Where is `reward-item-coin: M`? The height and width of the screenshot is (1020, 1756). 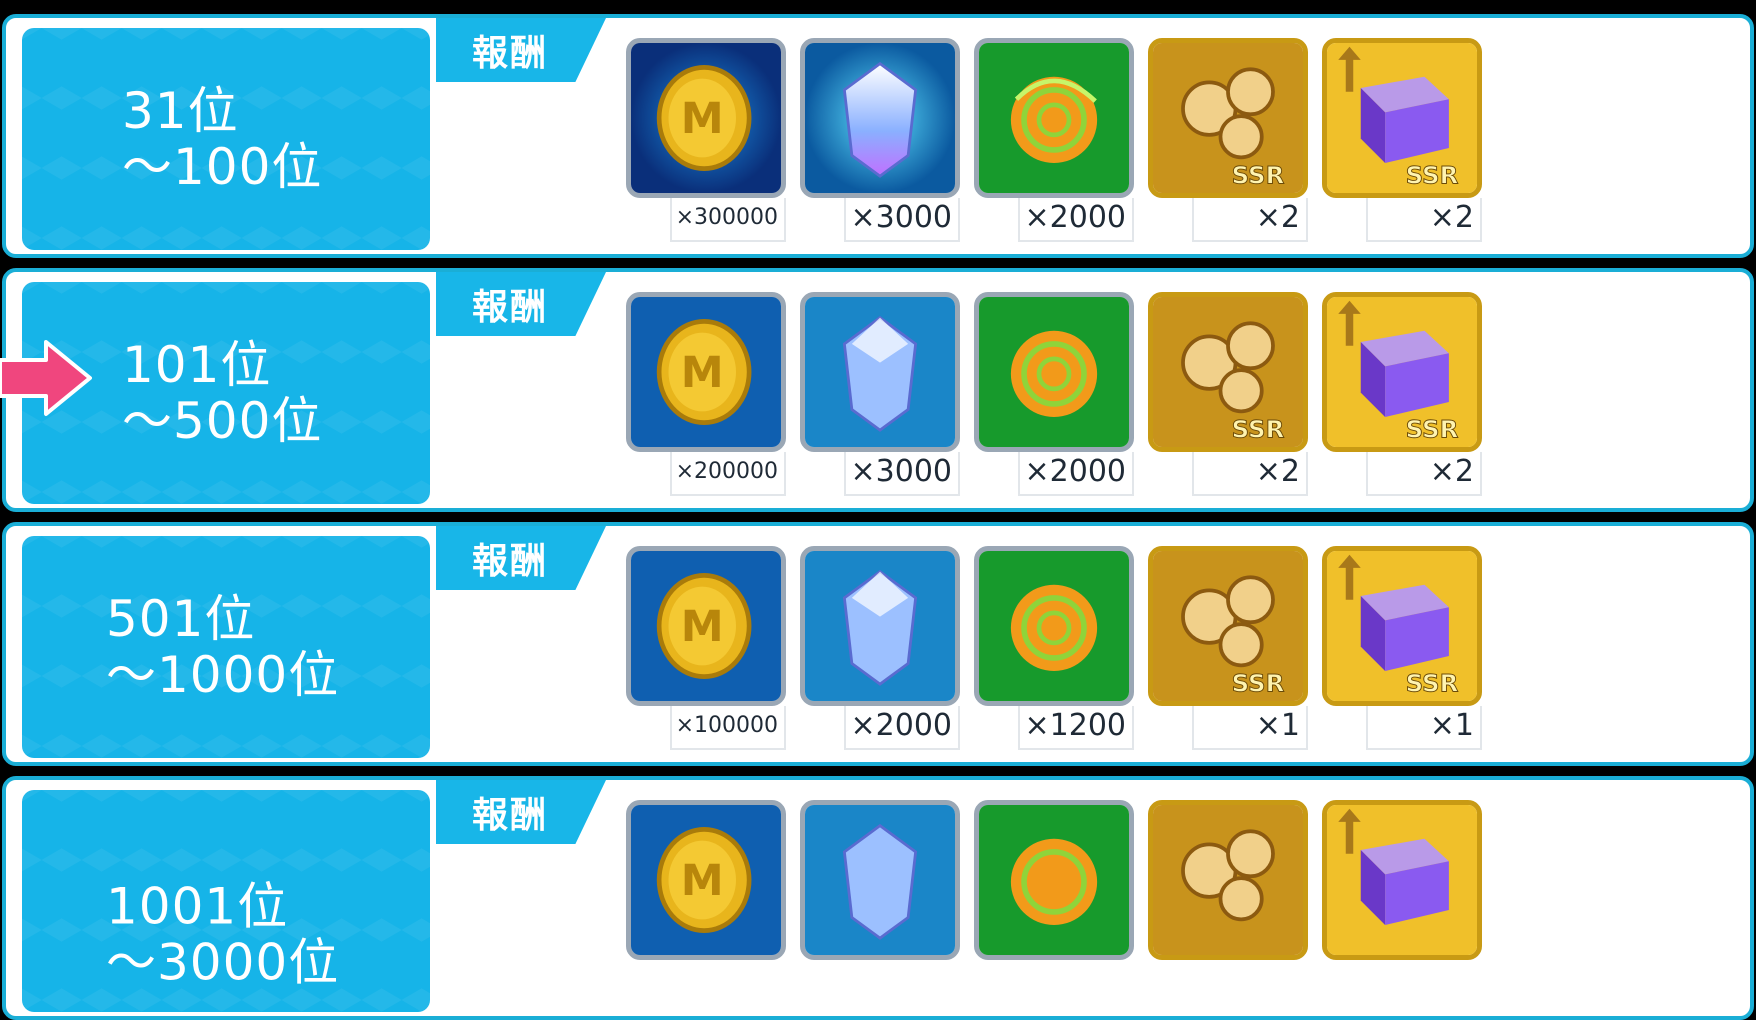
reward-item-coin: M is located at coordinates (707, 905).